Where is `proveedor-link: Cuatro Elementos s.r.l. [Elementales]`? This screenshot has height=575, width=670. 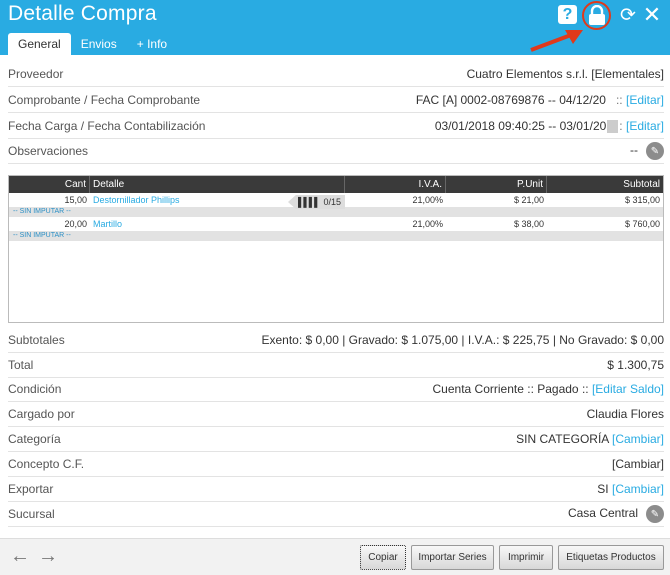 proveedor-link: Cuatro Elementos s.r.l. [Elementales] is located at coordinates (565, 74).